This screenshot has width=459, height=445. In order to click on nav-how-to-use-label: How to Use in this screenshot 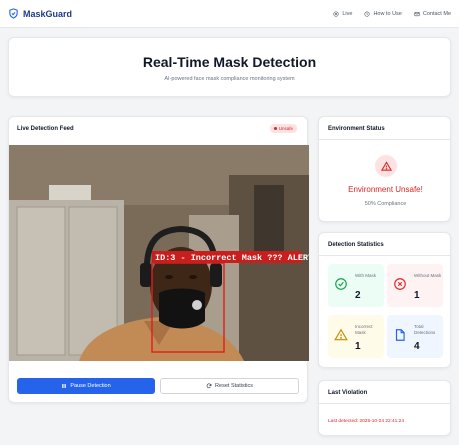, I will do `click(387, 13)`.